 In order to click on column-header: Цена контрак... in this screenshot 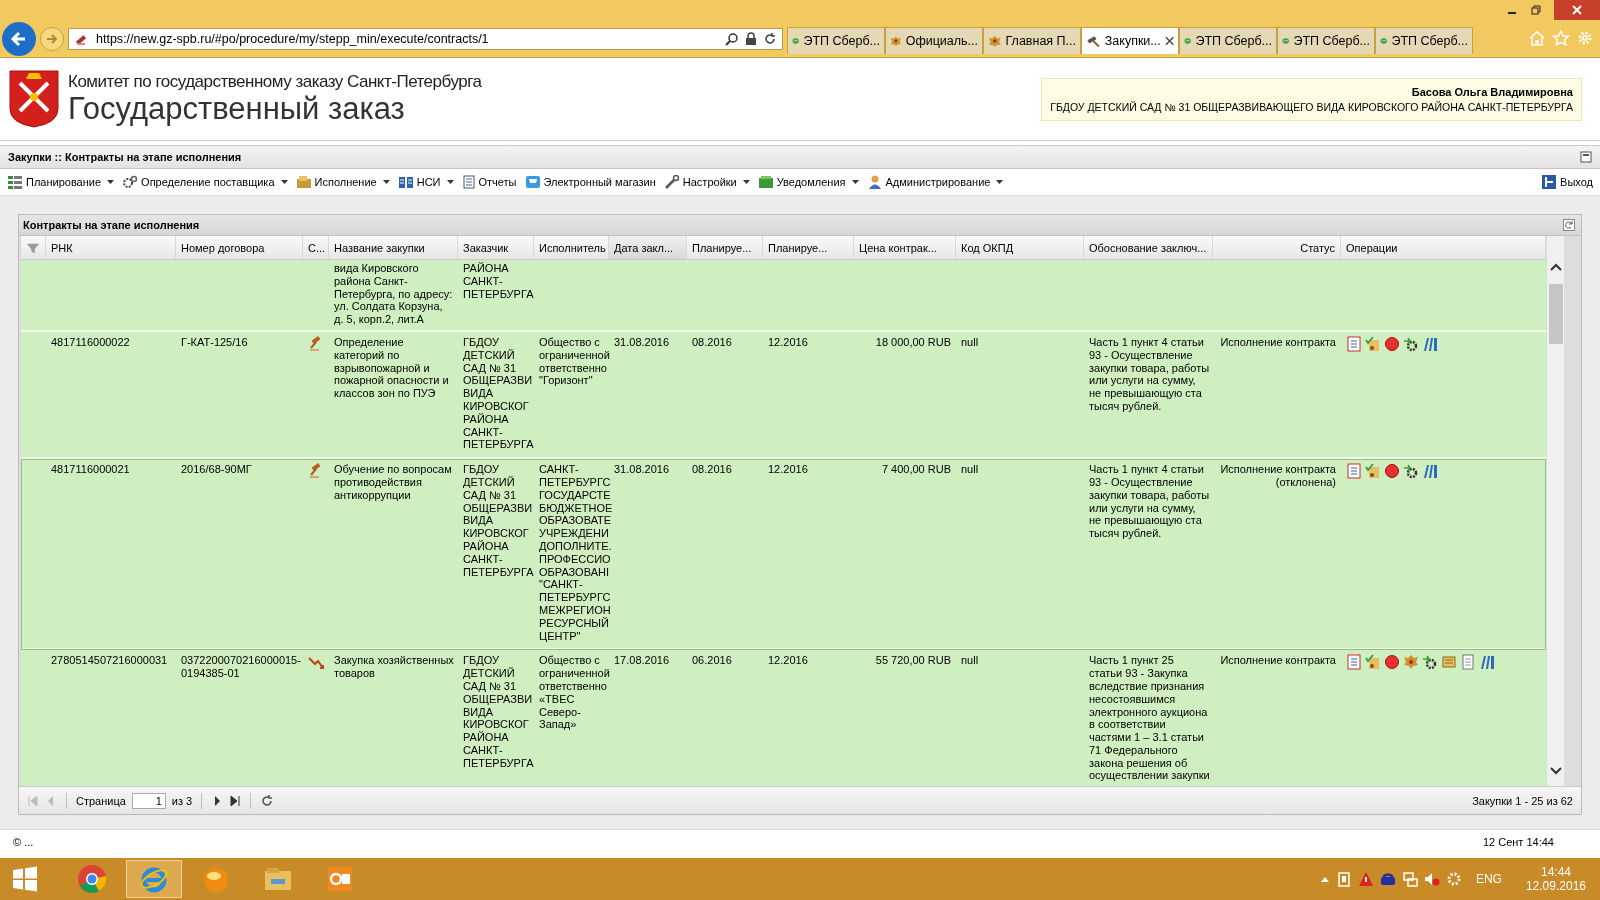, I will do `click(905, 247)`.